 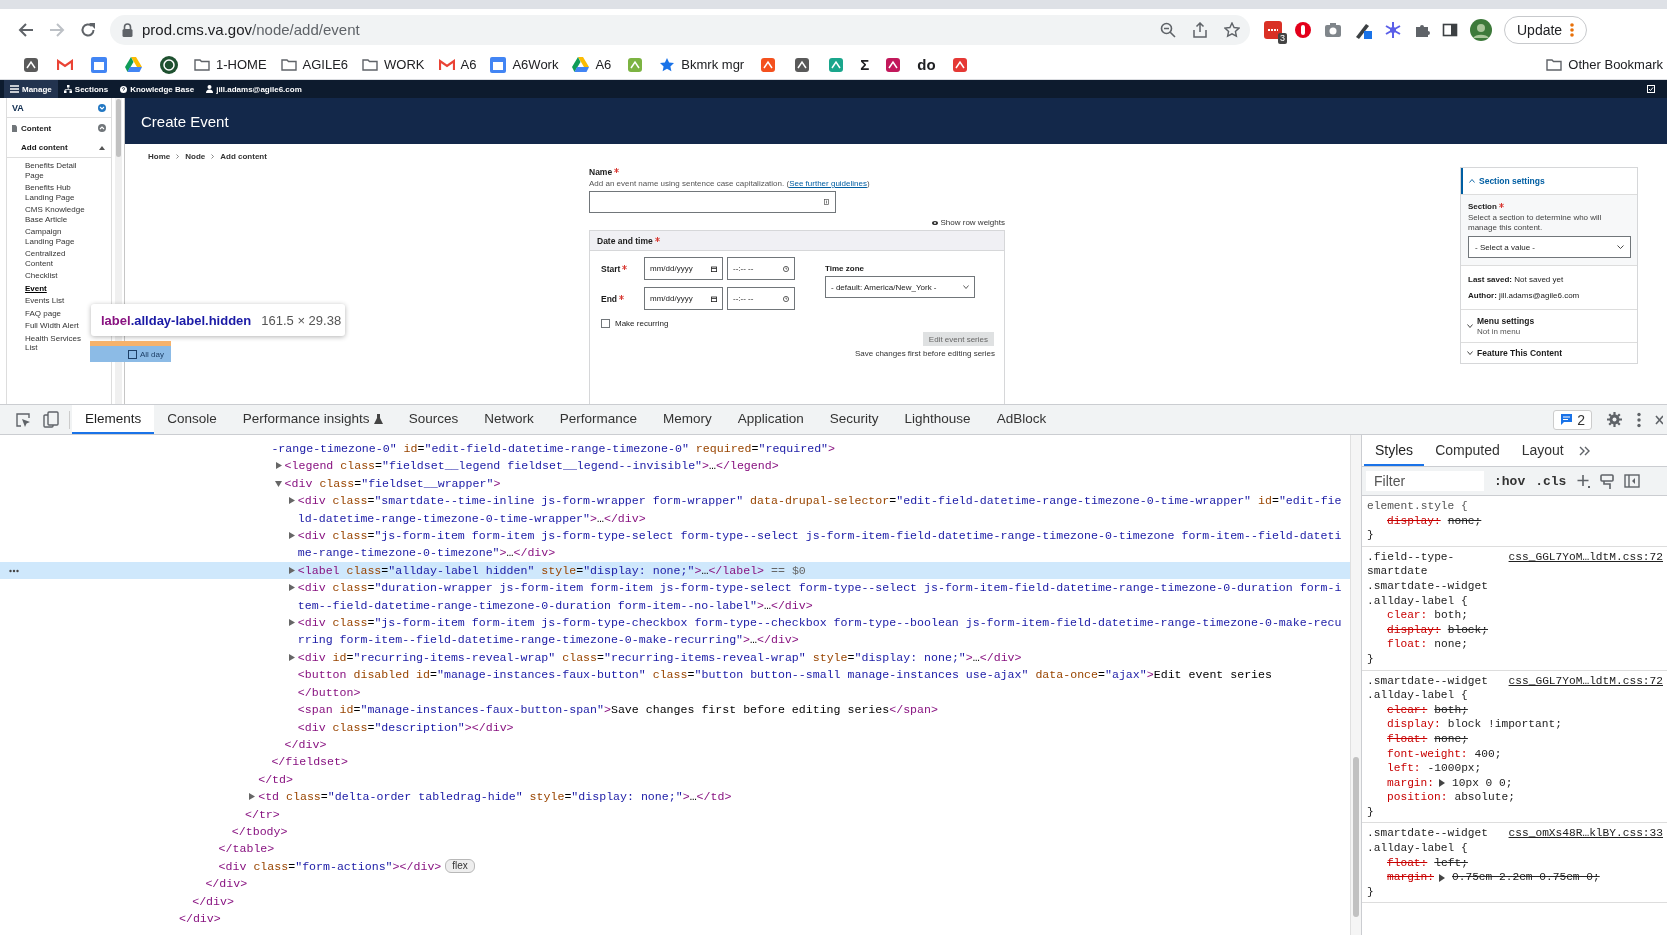 I want to click on breadcrumb-link: Node, so click(x=195, y=156).